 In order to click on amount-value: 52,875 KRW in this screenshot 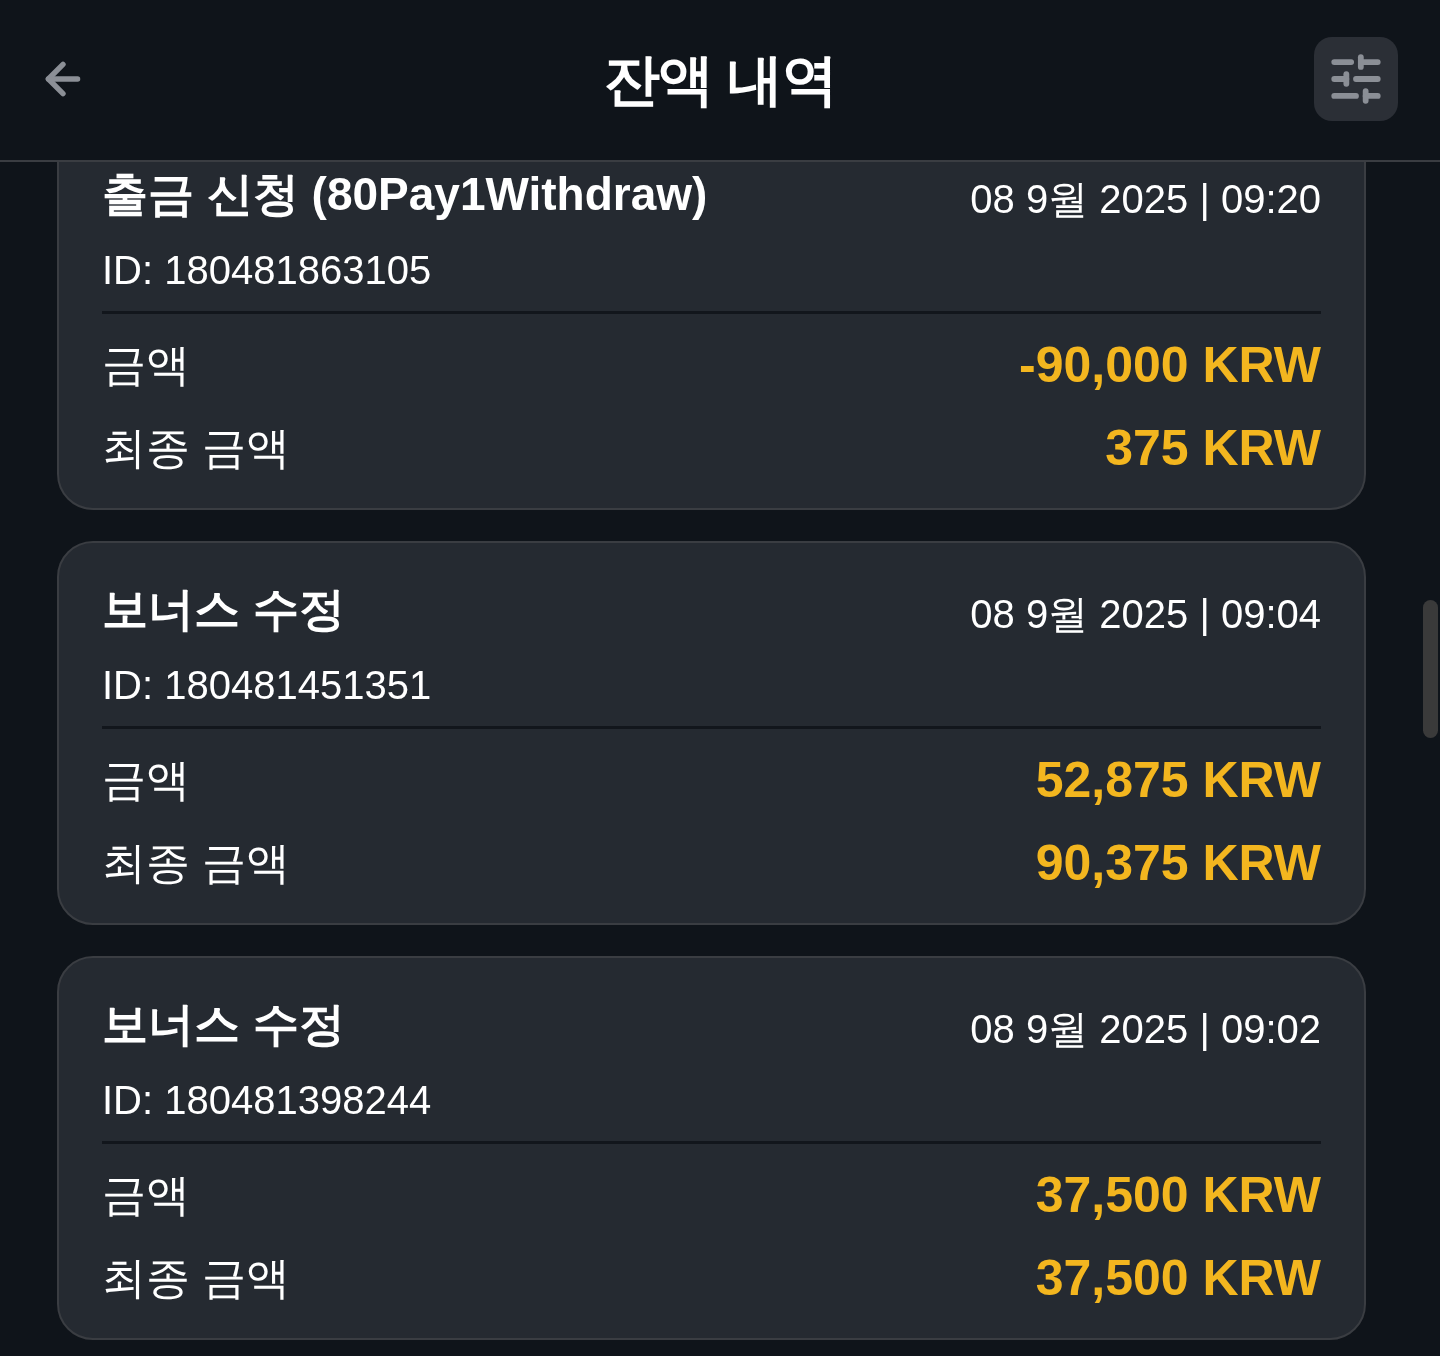, I will do `click(1178, 779)`.